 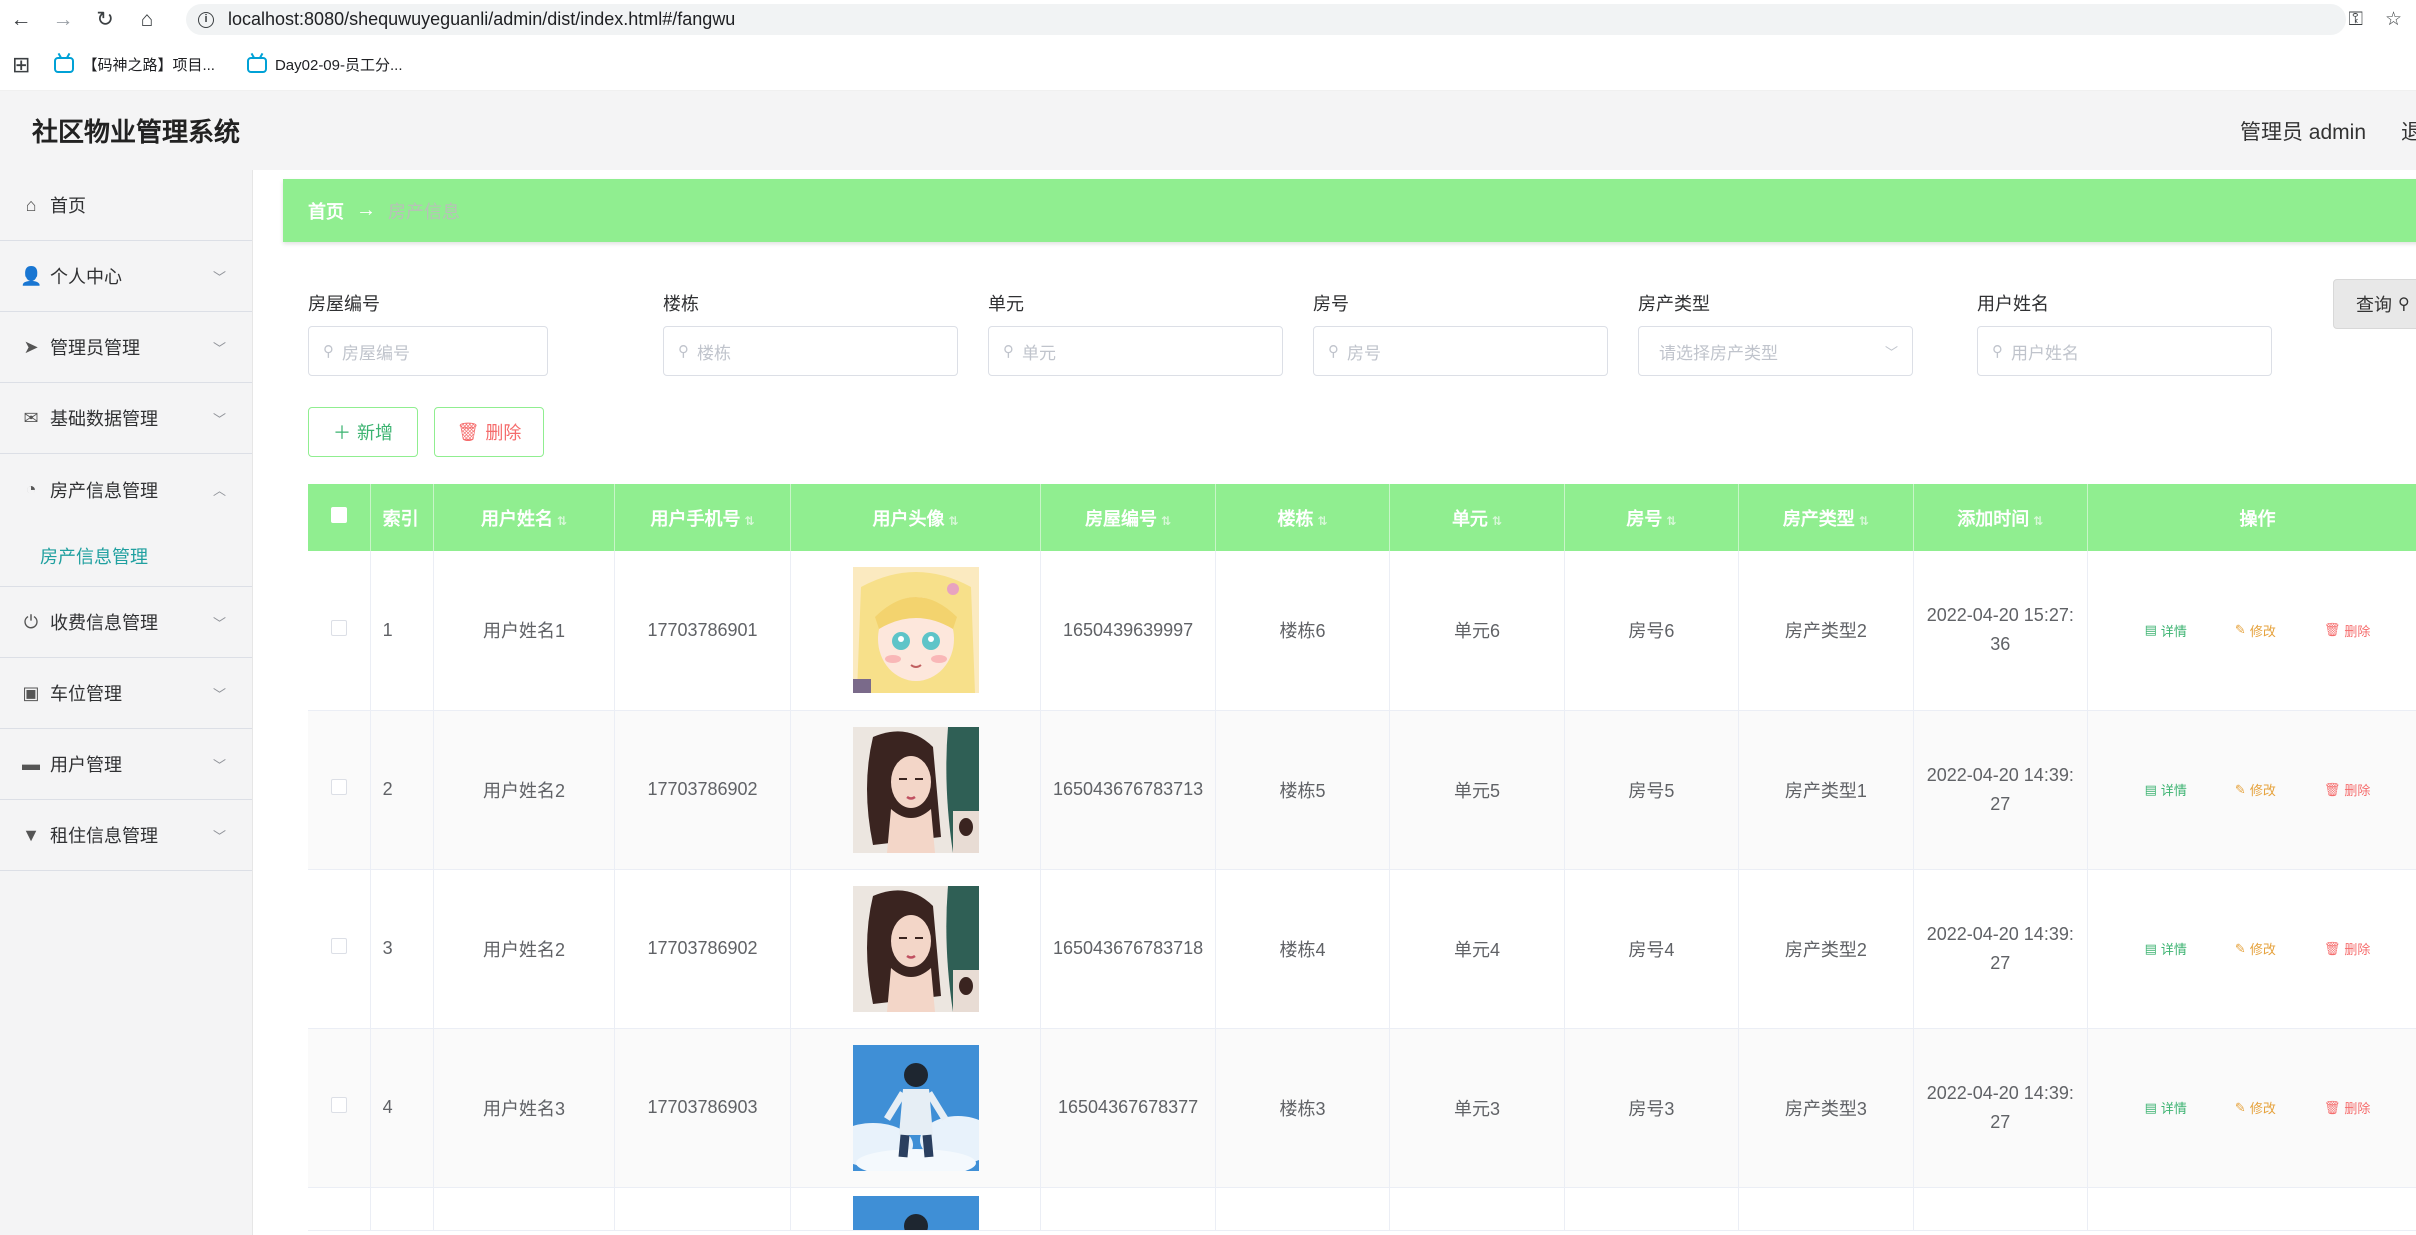 What do you see at coordinates (1652, 949) in the screenshot?
I see `cell-room: 房号4` at bounding box center [1652, 949].